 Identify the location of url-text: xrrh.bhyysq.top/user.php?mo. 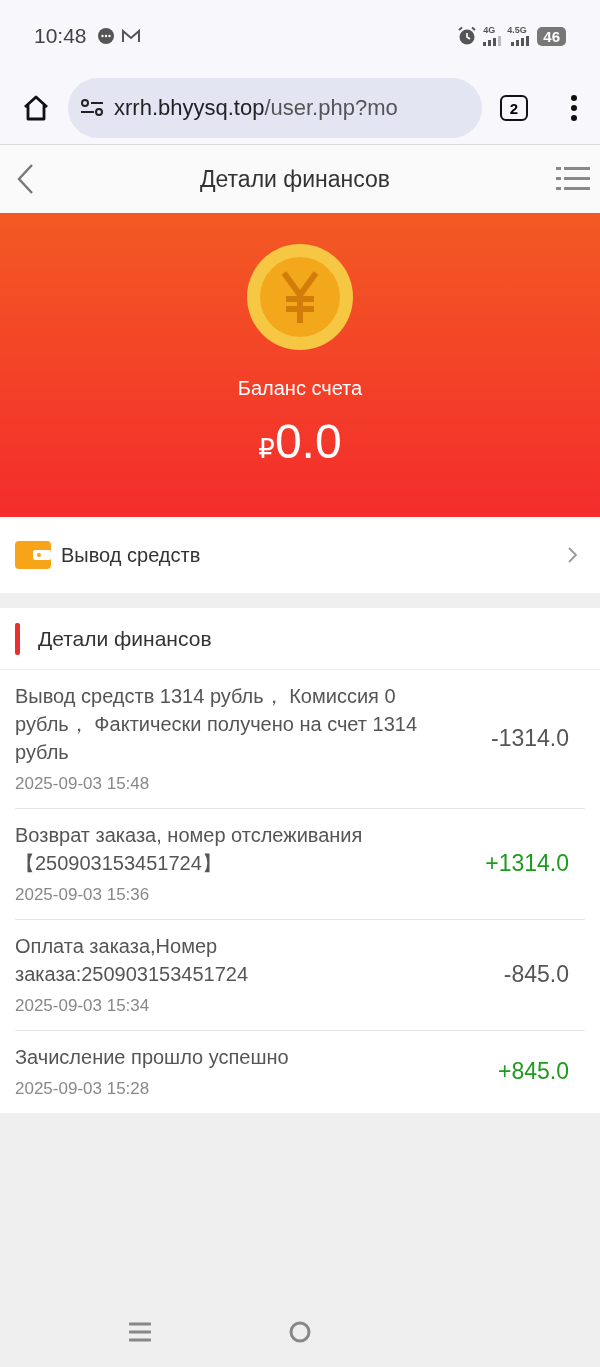
(256, 108).